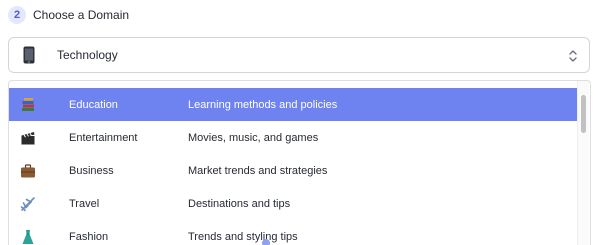 Image resolution: width=600 pixels, height=245 pixels. I want to click on books-icon, so click(28, 105).